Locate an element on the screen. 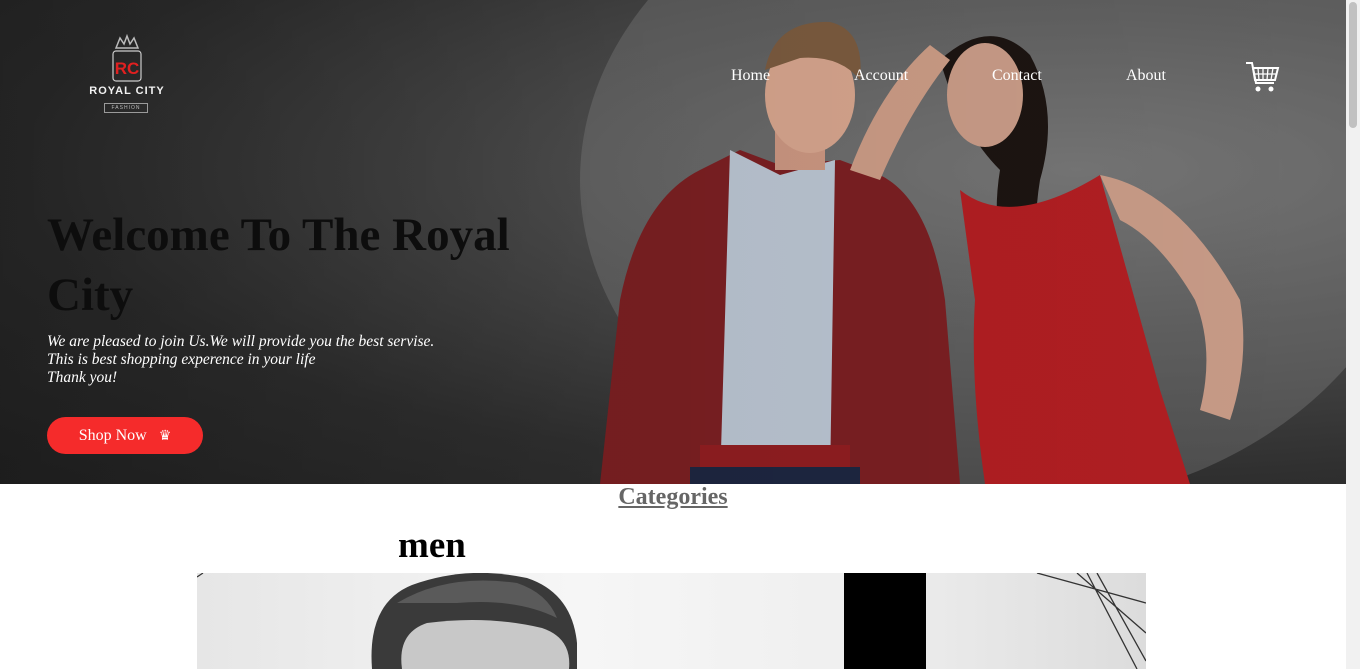  crown-icon: RC is located at coordinates (127, 58).